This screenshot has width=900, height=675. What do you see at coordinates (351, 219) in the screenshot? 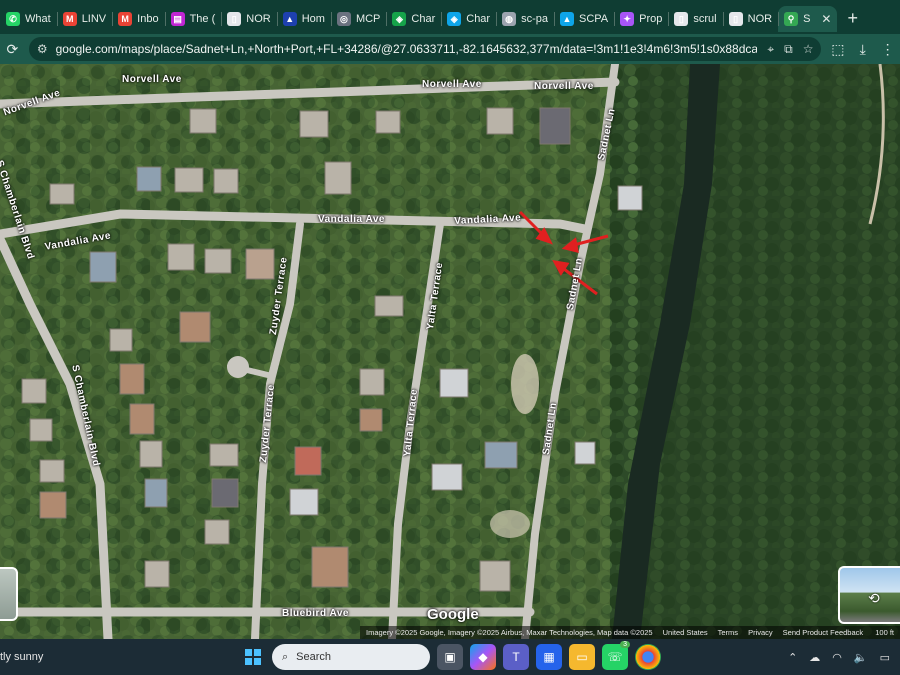
I see `street-label-vandalia-ave-mid: Vandalia Ave` at bounding box center [351, 219].